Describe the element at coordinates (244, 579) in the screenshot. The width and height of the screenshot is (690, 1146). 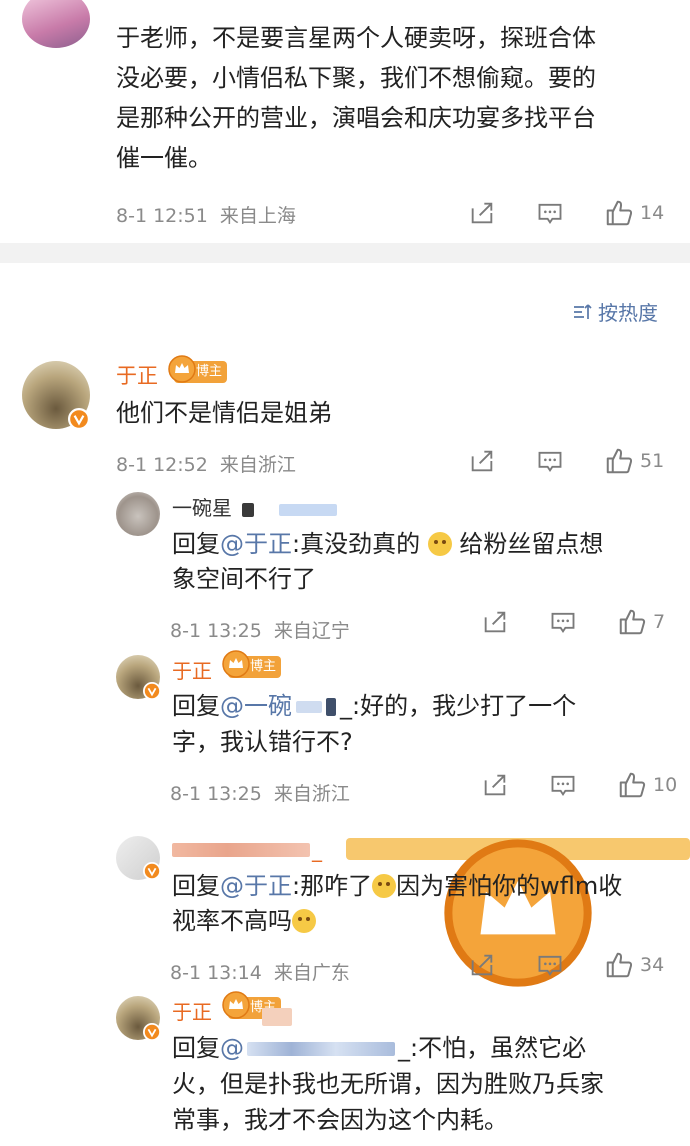
I see `reply-text-line: 象空间不行了` at that location.